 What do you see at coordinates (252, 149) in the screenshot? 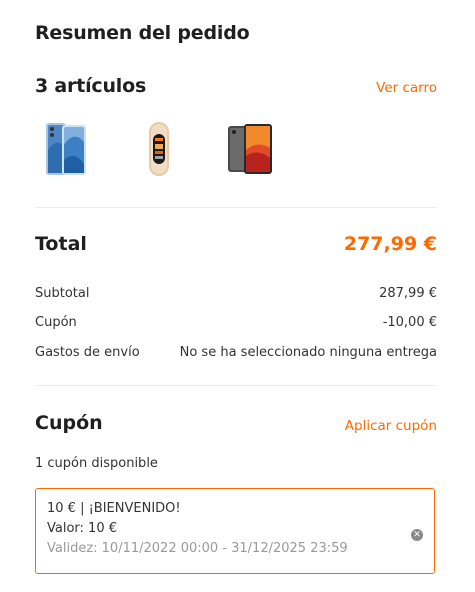
I see `tablet-product-image` at bounding box center [252, 149].